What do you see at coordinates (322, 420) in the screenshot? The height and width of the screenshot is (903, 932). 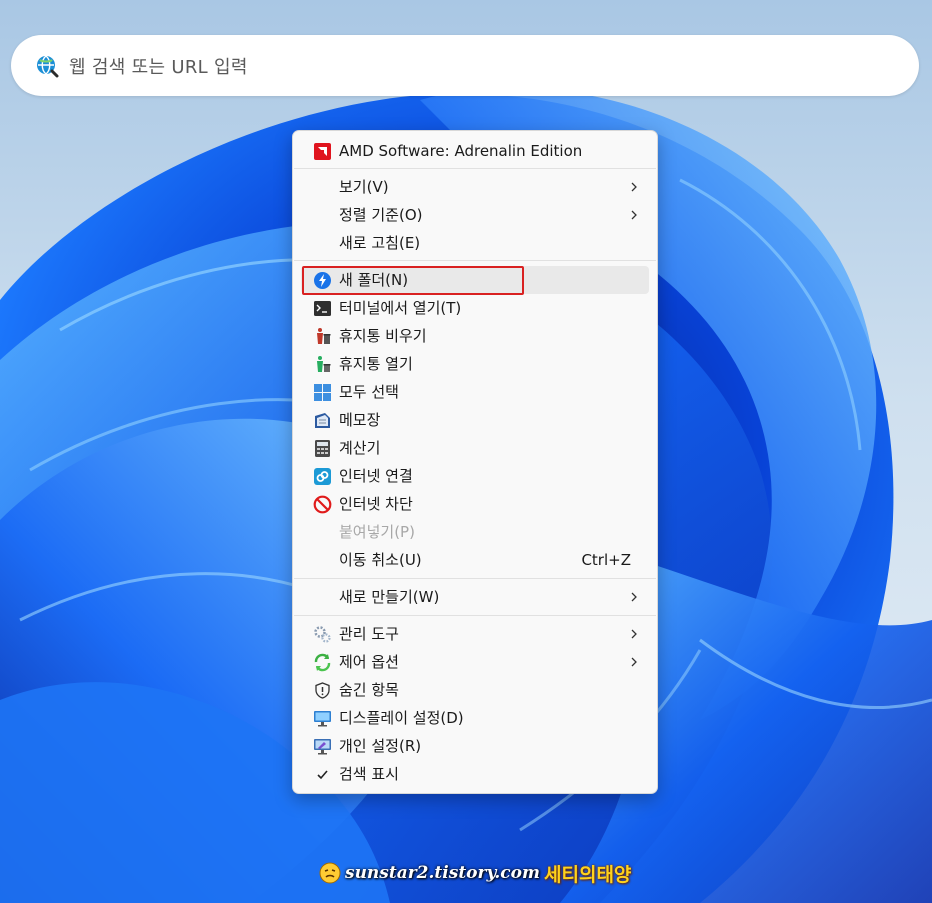 I see `notepad-icon` at bounding box center [322, 420].